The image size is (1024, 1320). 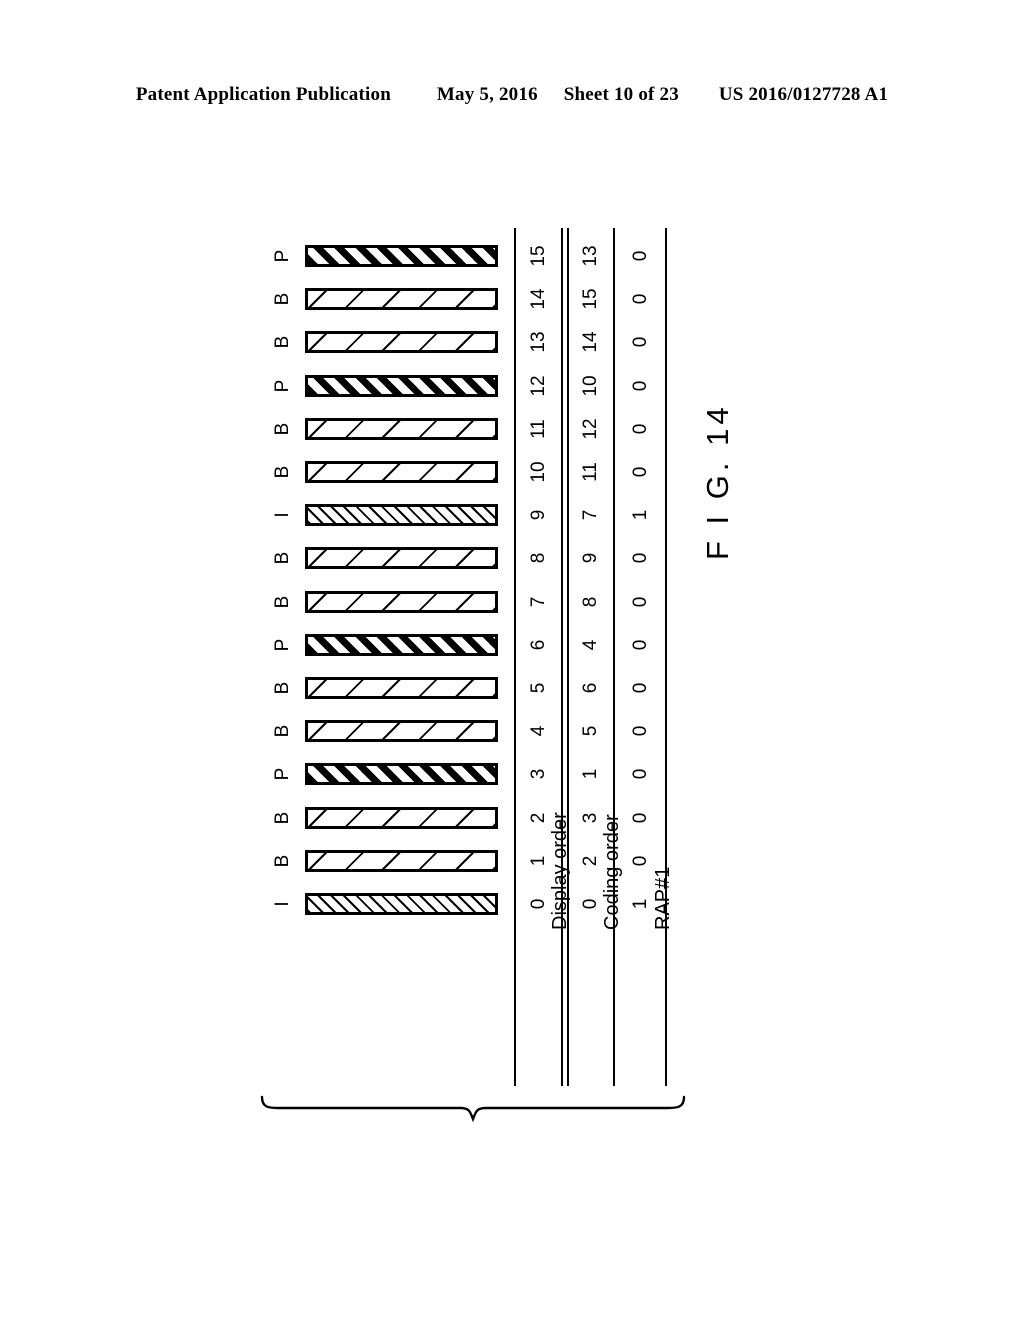 What do you see at coordinates (717, 481) in the screenshot?
I see `figure-caption: F I G. 14` at bounding box center [717, 481].